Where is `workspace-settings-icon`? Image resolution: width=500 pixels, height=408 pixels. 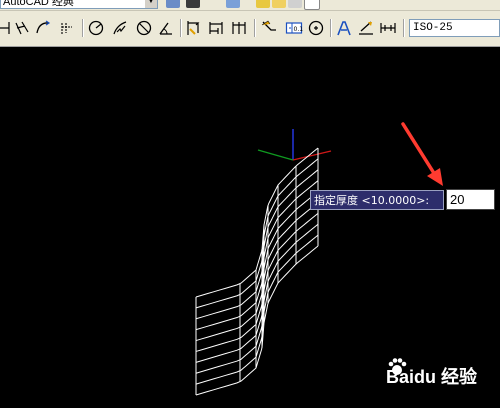
workspace-settings-icon is located at coordinates (173, 4).